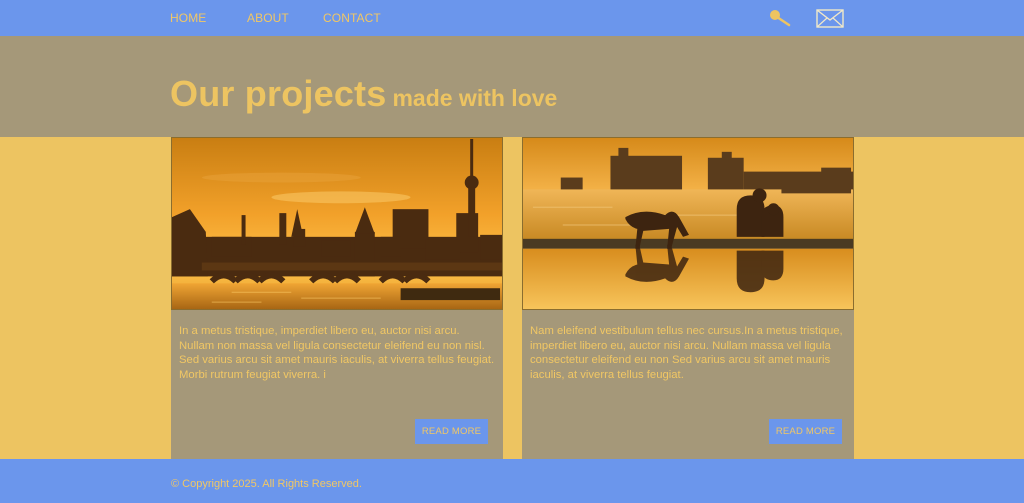  What do you see at coordinates (475, 98) in the screenshot?
I see `hero-subtitle: made with love` at bounding box center [475, 98].